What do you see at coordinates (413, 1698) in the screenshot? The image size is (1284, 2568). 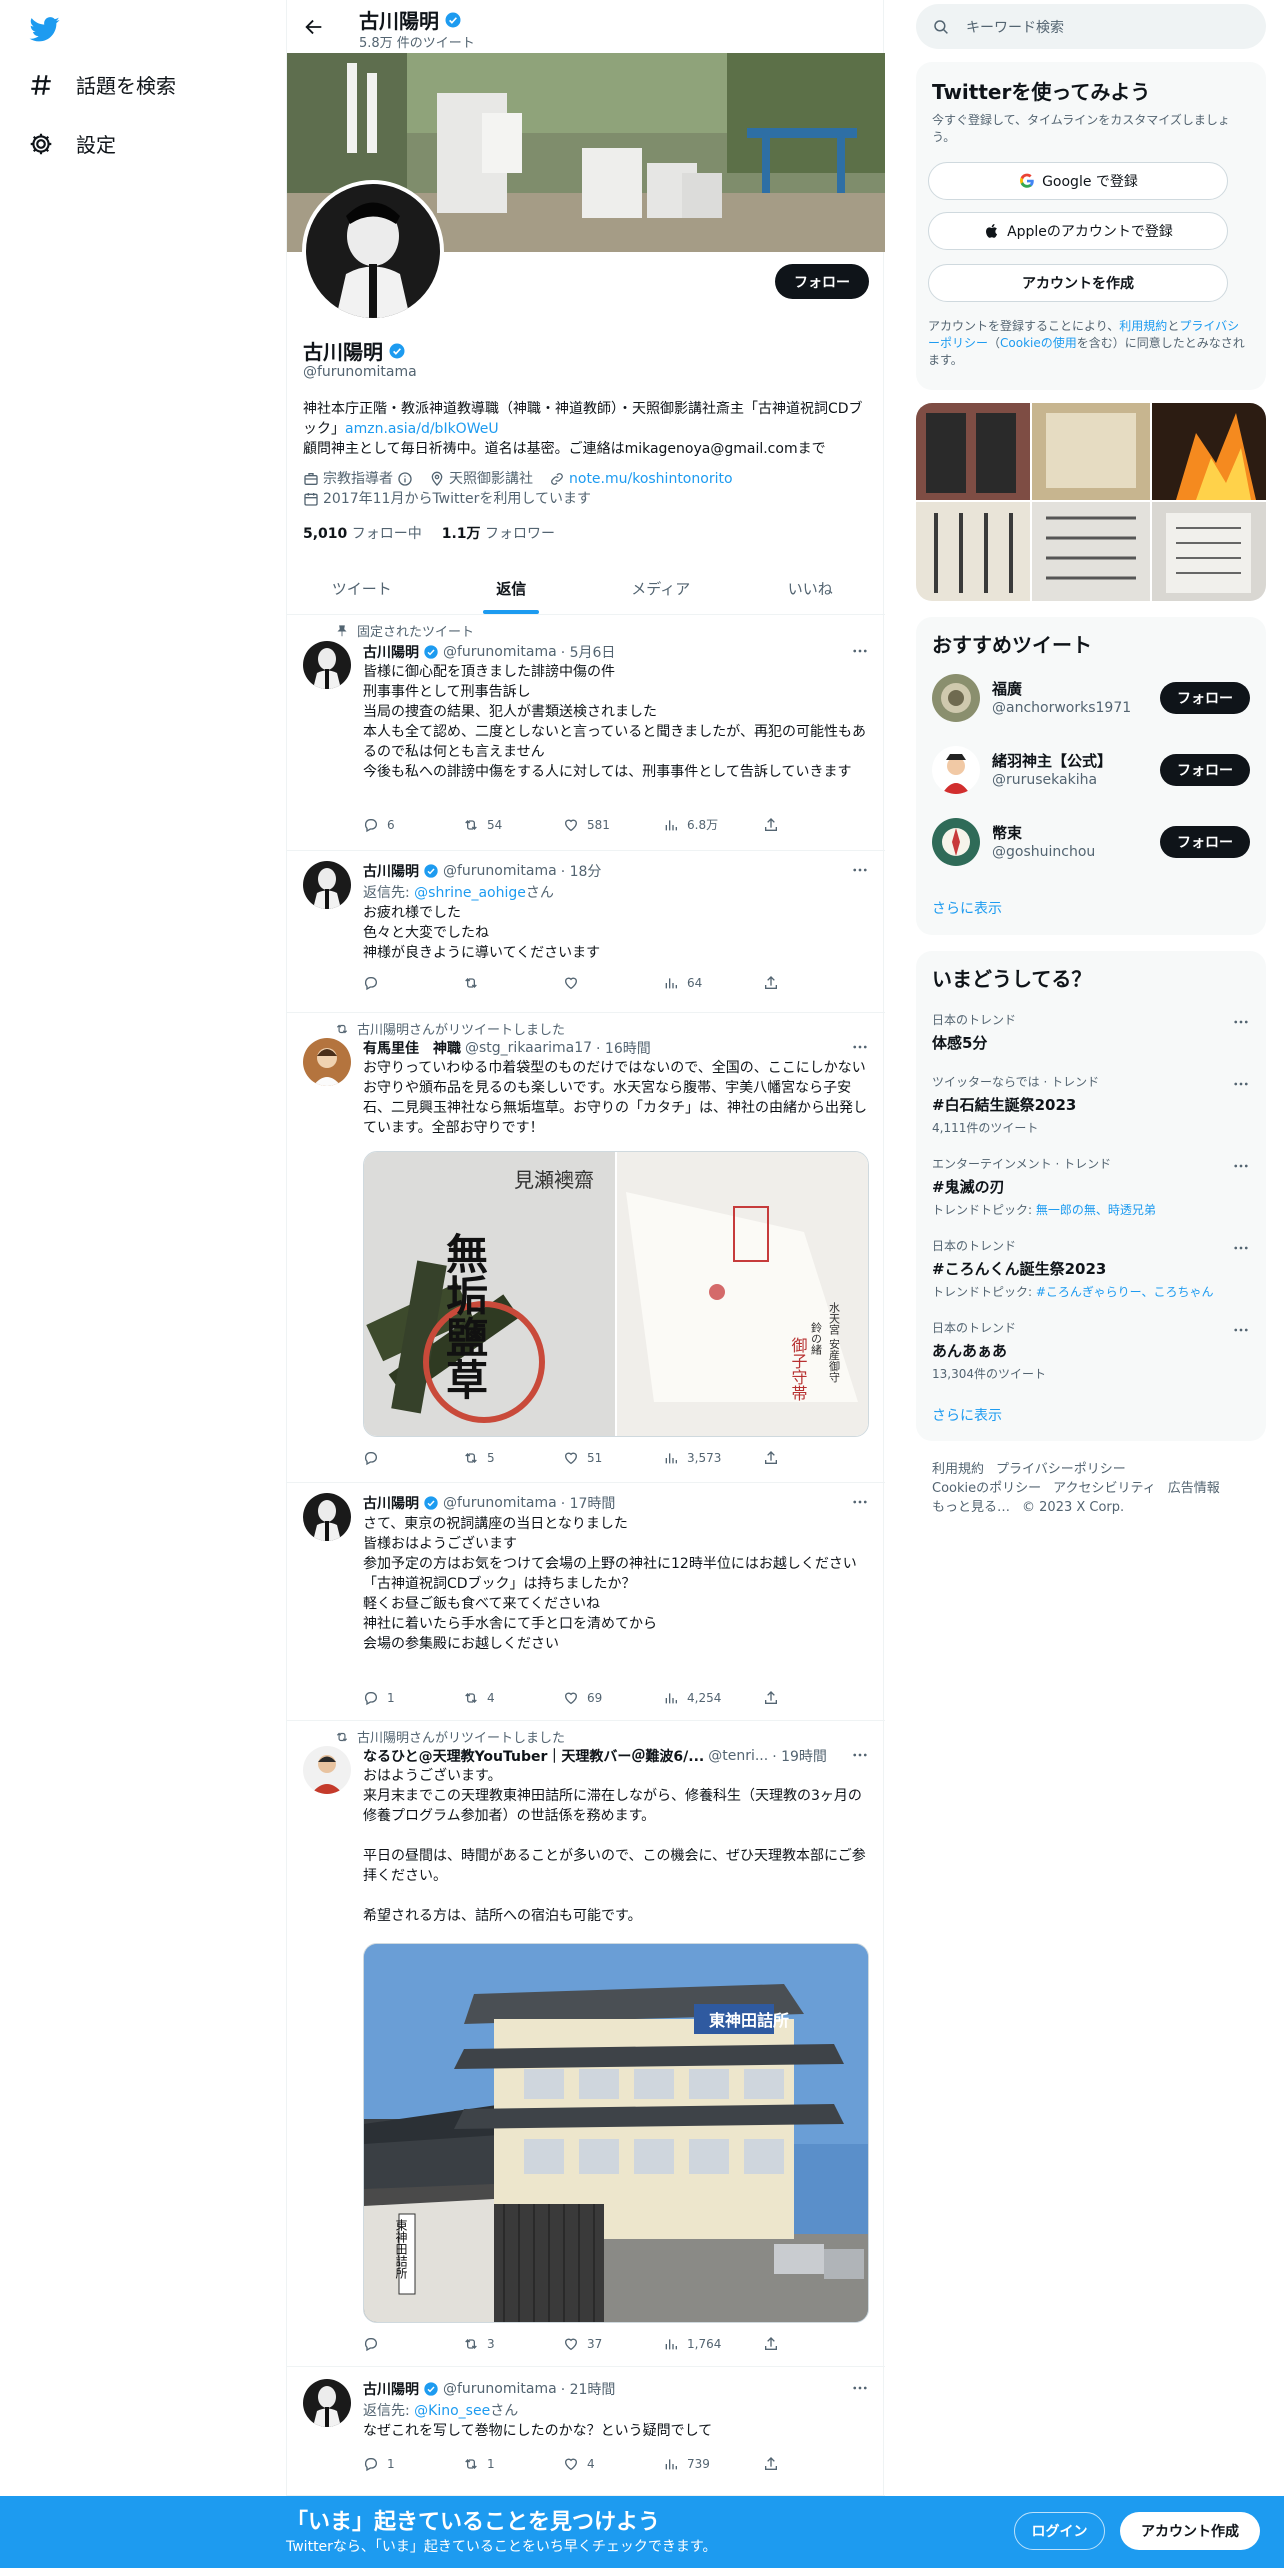 I see `reply-button: 1` at bounding box center [413, 1698].